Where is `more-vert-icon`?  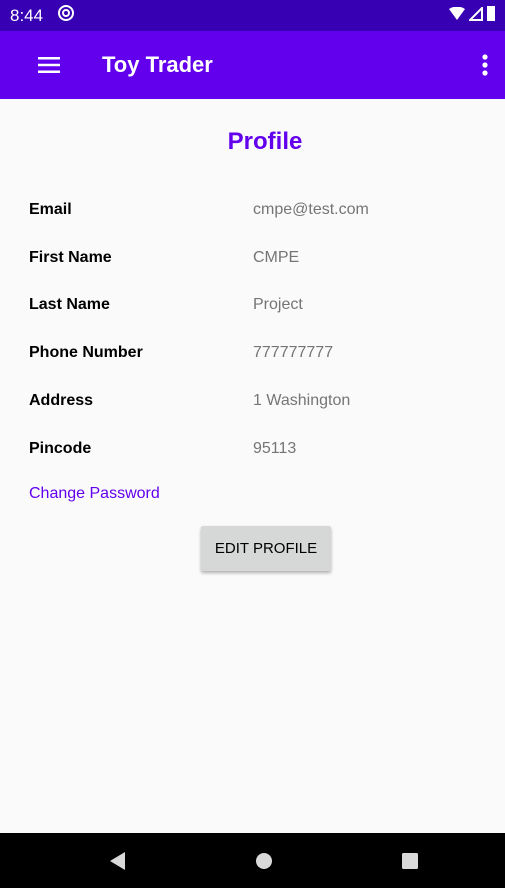
more-vert-icon is located at coordinates (485, 65).